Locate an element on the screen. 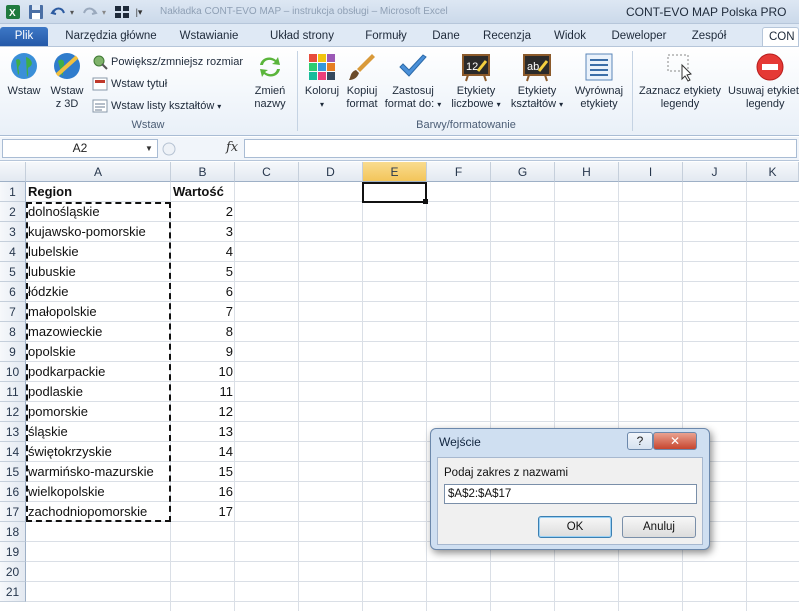  tab-team: Zespół is located at coordinates (709, 36).